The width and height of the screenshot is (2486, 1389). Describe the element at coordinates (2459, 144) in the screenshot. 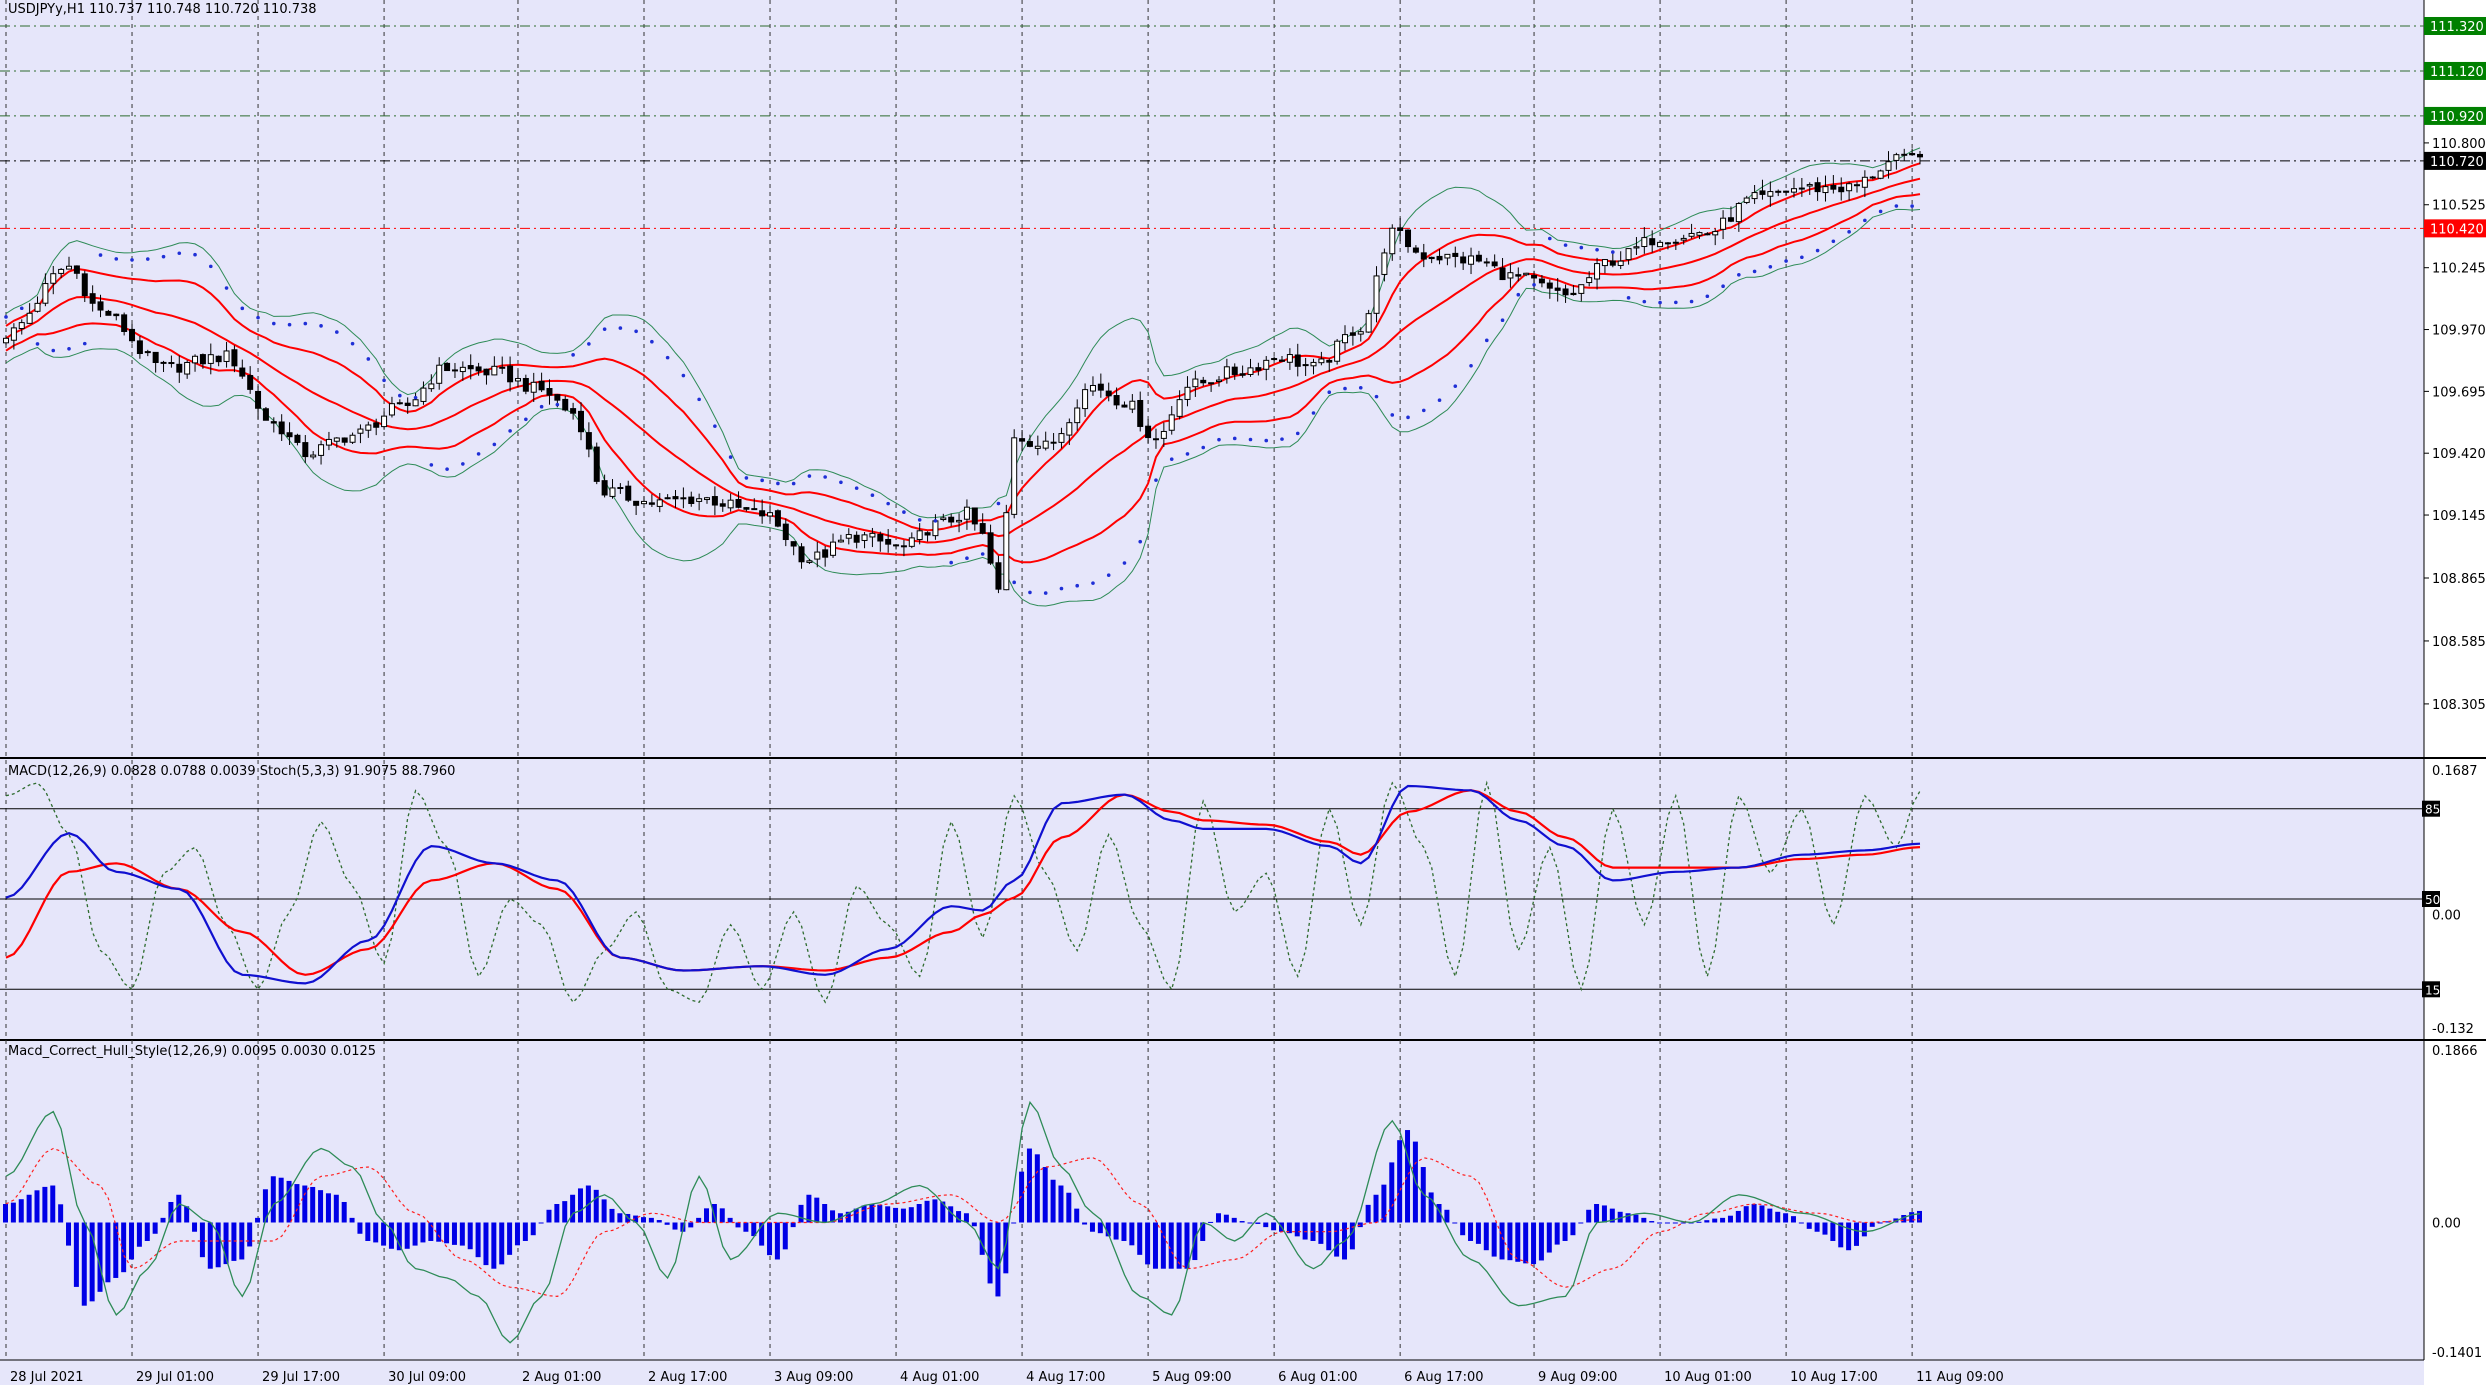

I see `price-tick-label: 110.800` at that location.